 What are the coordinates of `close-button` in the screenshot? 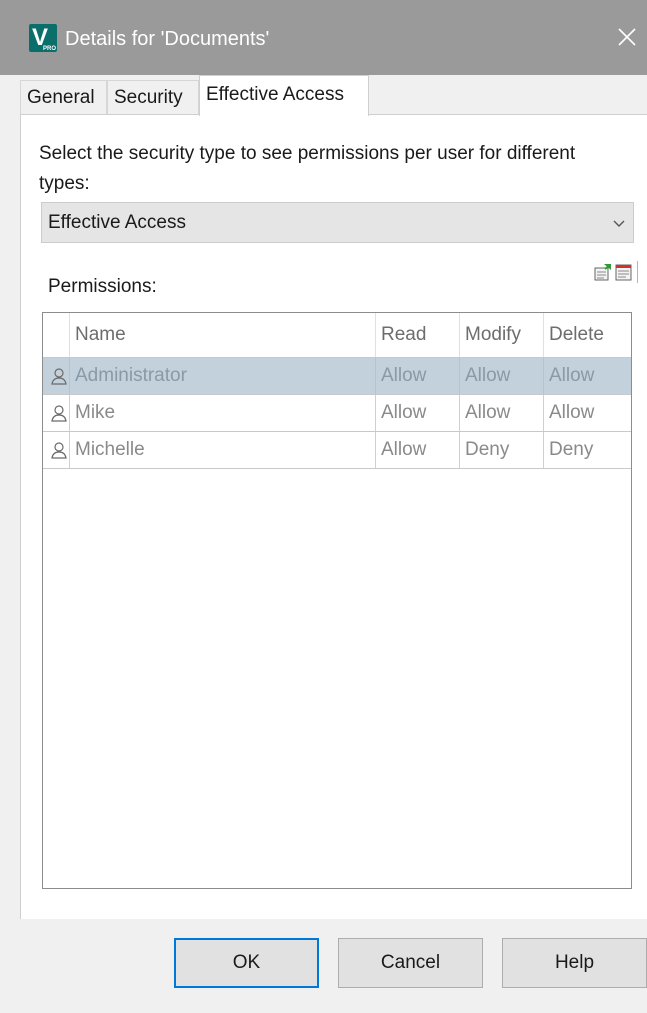 It's located at (627, 37).